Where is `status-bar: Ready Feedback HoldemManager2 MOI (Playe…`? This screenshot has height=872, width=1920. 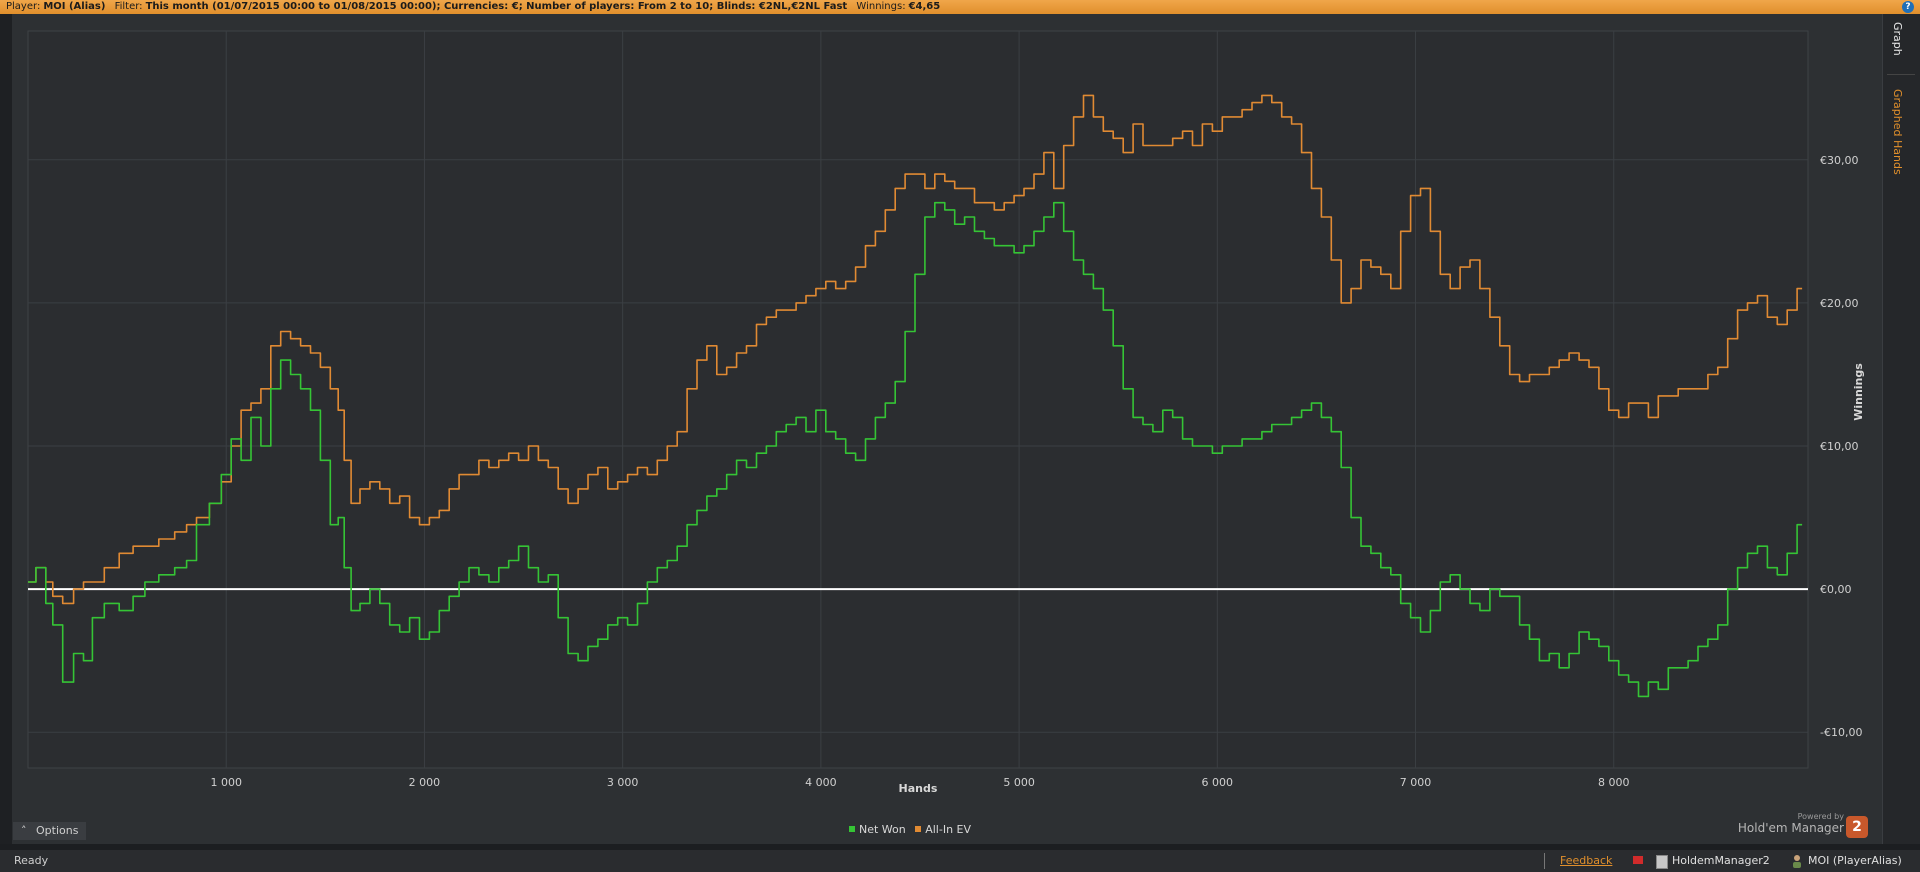 status-bar: Ready Feedback HoldemManager2 MOI (Playe… is located at coordinates (960, 861).